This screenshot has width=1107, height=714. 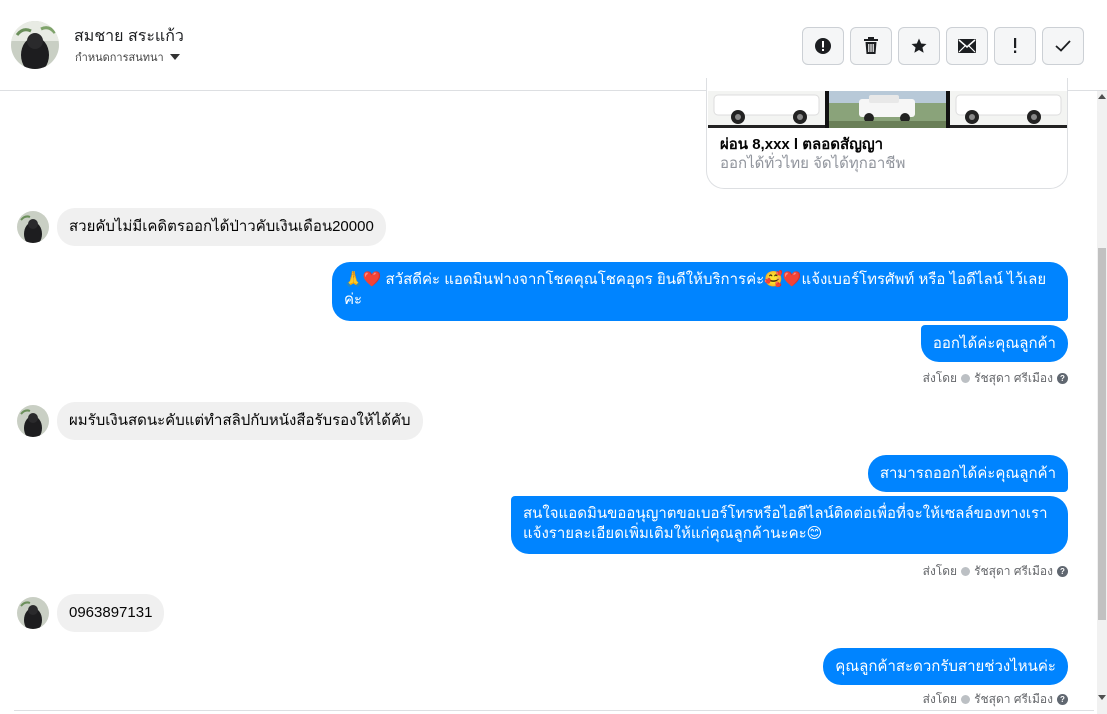 I want to click on message-bubble: ออกได้ค่ะคุณลูกค้า, so click(x=994, y=343).